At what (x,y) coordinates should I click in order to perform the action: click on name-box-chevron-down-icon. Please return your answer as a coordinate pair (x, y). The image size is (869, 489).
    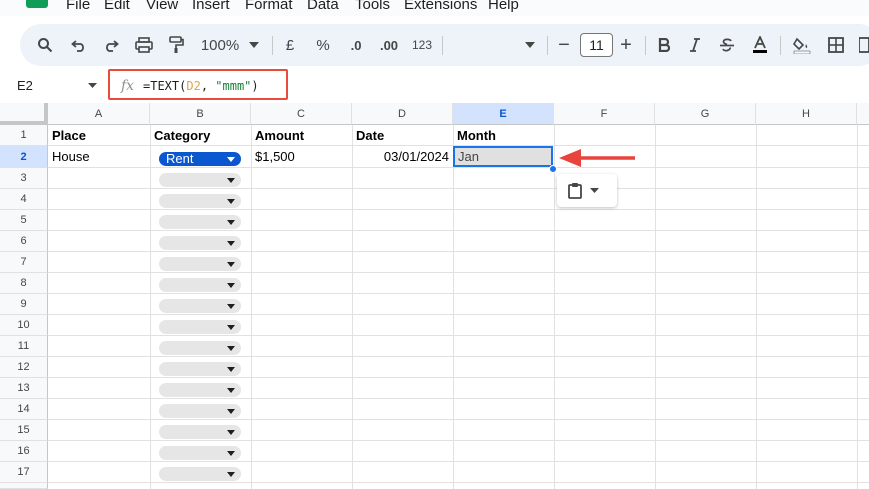
    Looking at the image, I should click on (92, 85).